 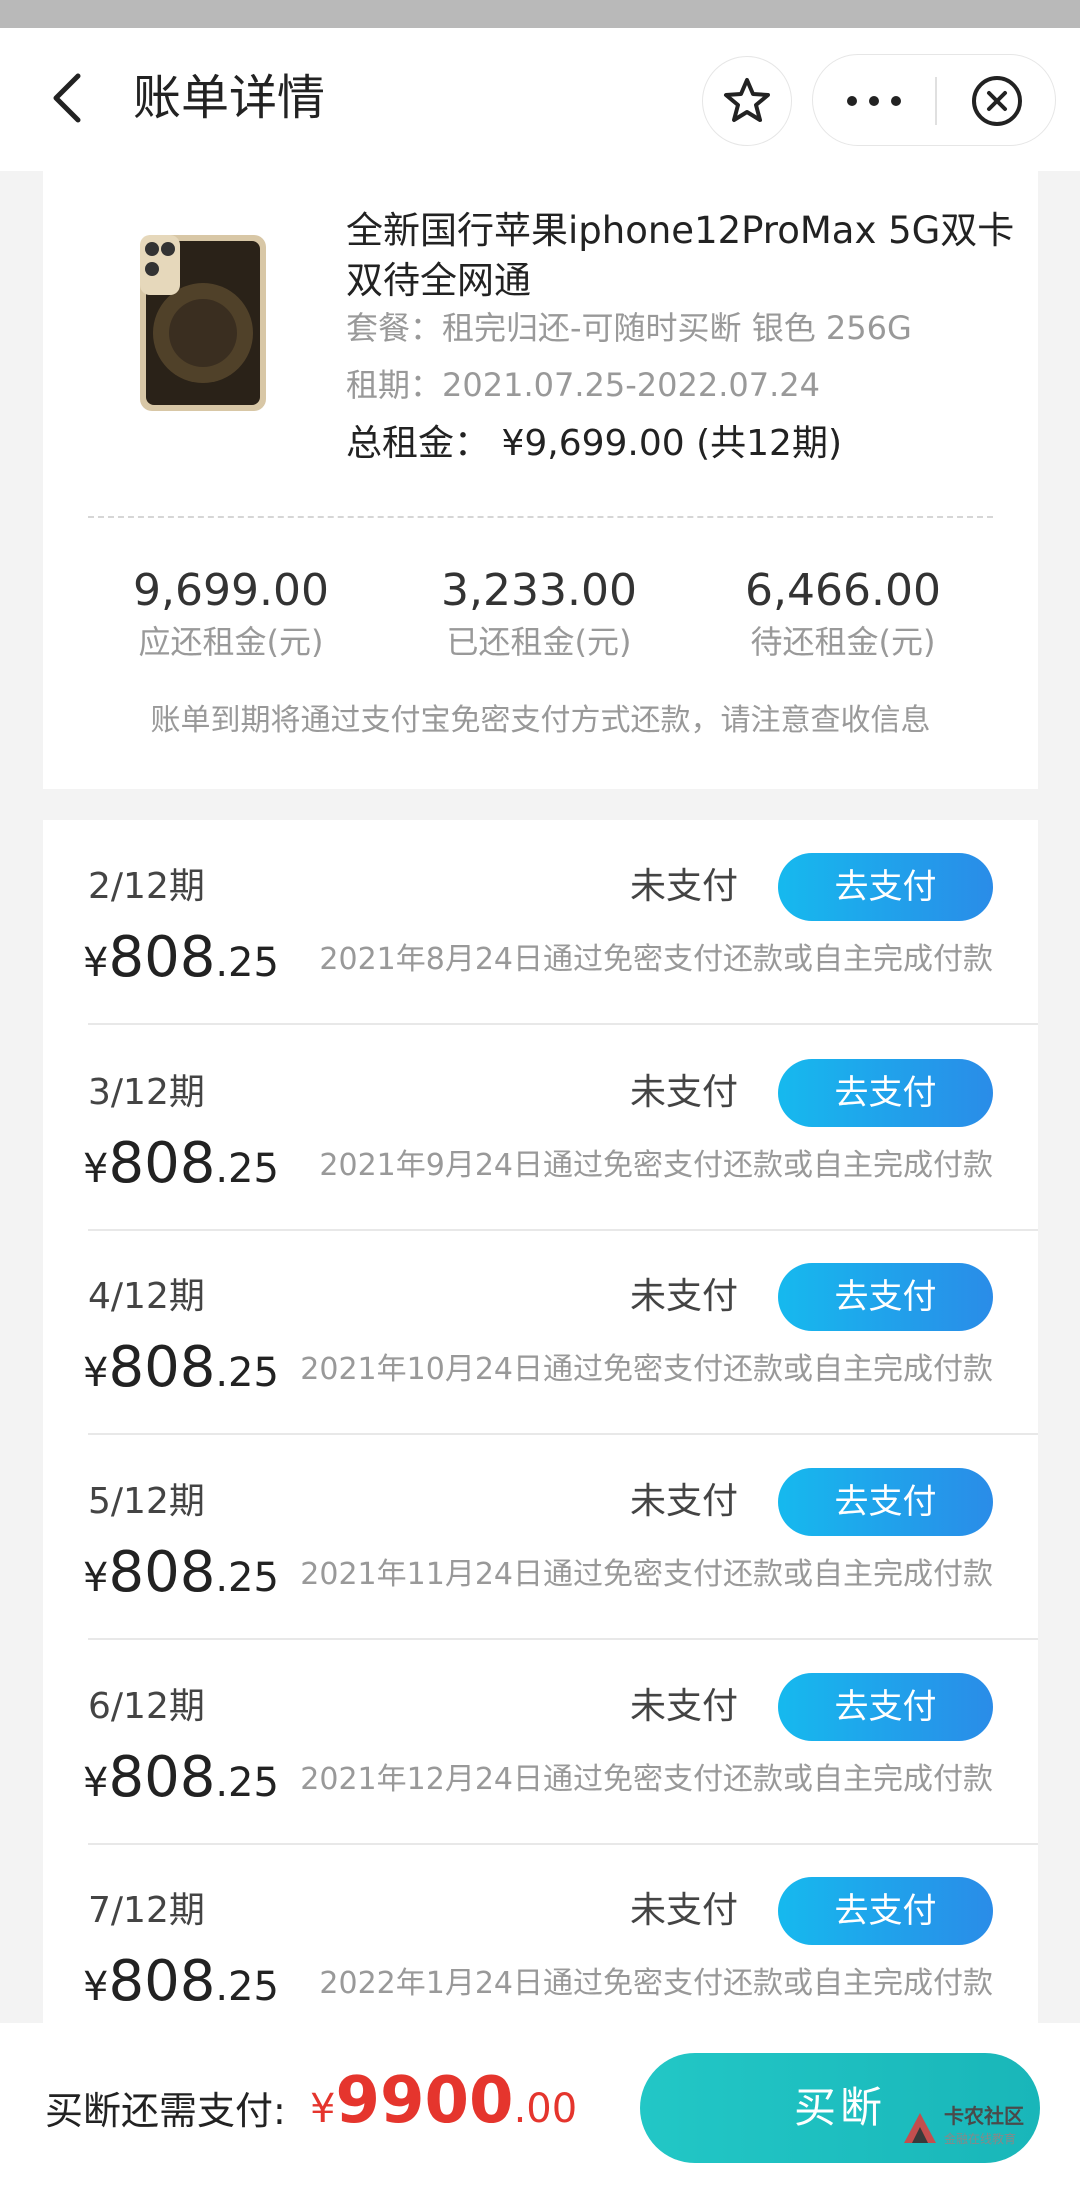 I want to click on due-note: 2021年12月24日通过免密支付还款或自主完成付款, so click(x=646, y=1779).